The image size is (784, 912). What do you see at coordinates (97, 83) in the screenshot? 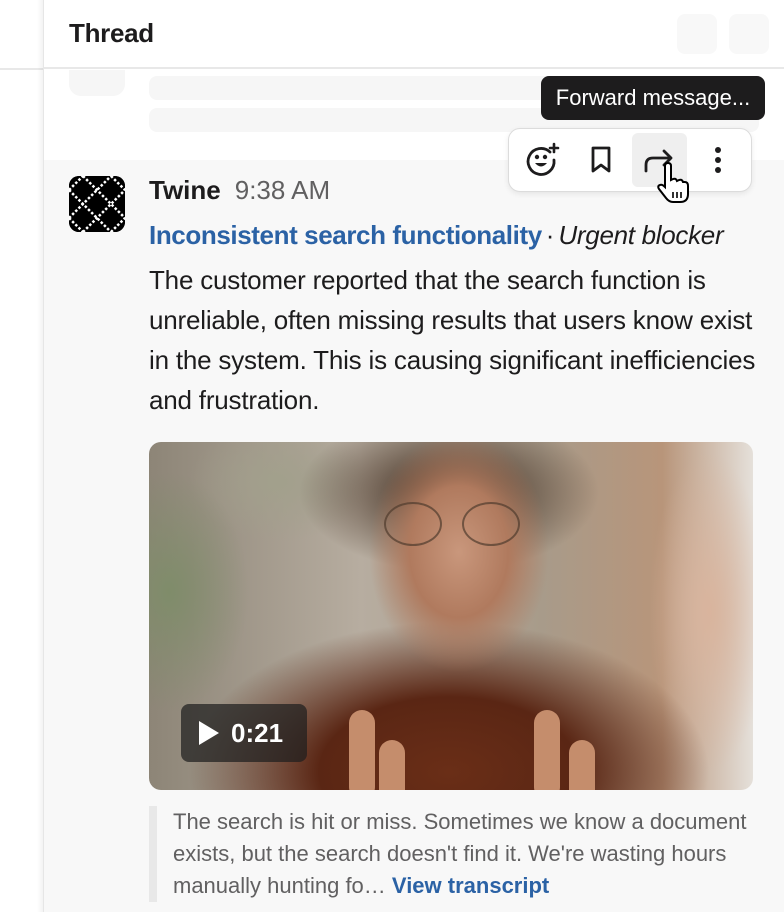
I see `loading-avatar-placeholder` at bounding box center [97, 83].